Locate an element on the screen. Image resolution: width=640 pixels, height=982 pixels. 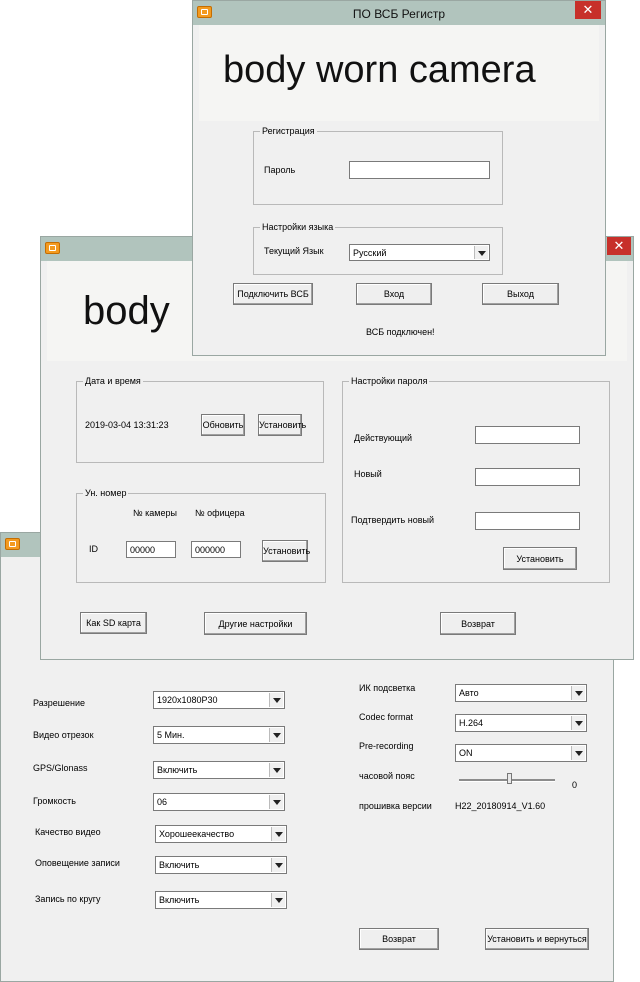
codec-label: Codec format is located at coordinates (386, 717).